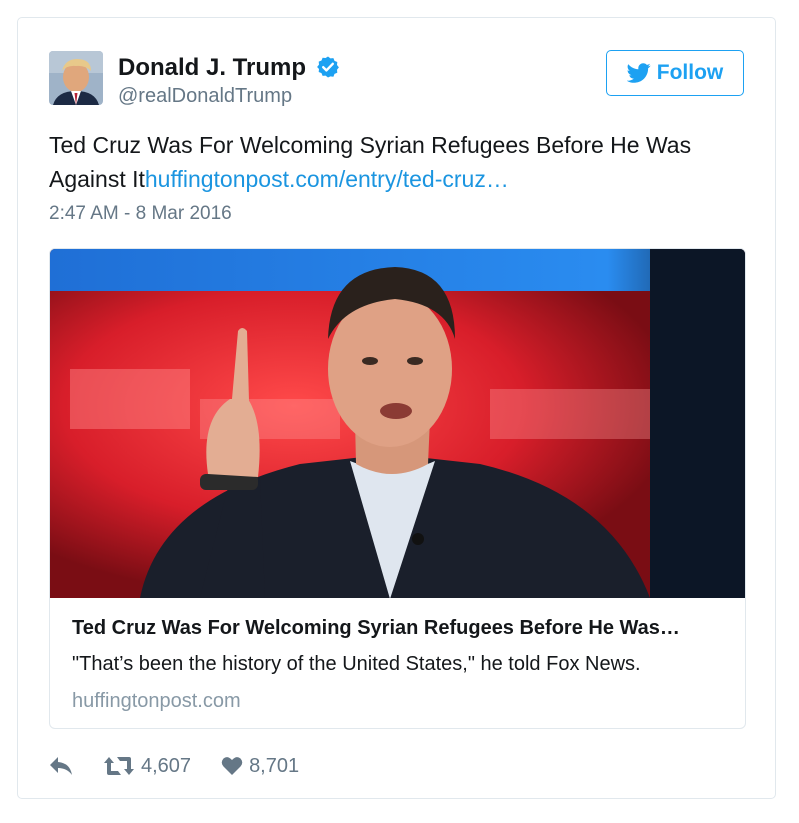  What do you see at coordinates (119, 766) in the screenshot?
I see `retweet-icon` at bounding box center [119, 766].